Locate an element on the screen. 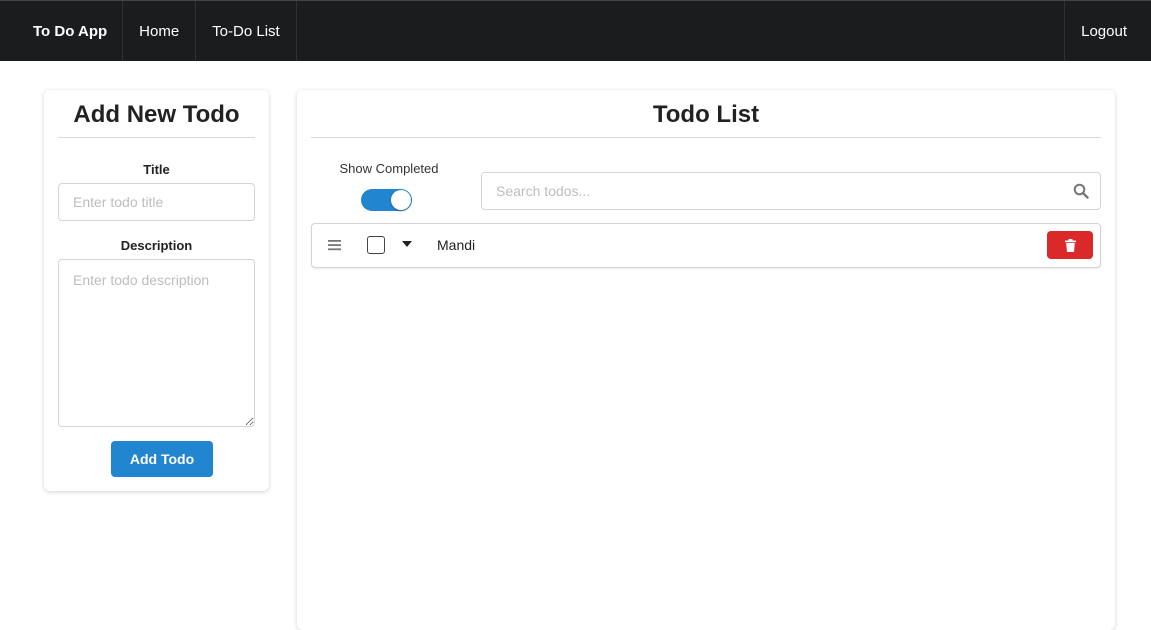  title-input is located at coordinates (156, 202).